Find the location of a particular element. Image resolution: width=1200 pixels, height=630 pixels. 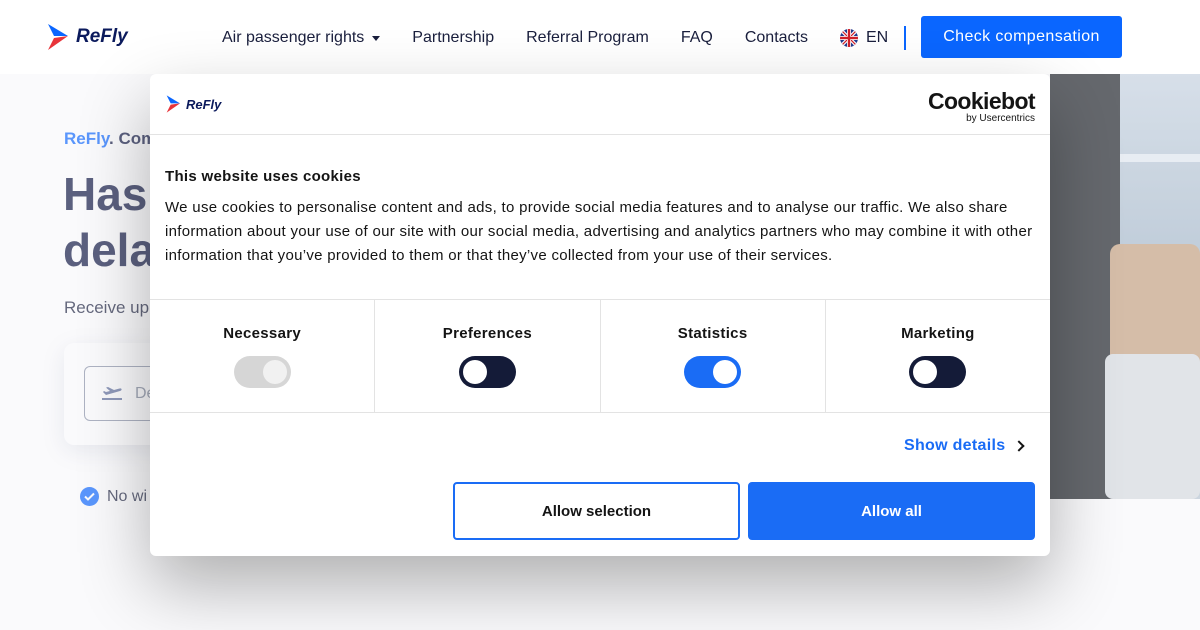

category-statistics: Statistics is located at coordinates (713, 356).